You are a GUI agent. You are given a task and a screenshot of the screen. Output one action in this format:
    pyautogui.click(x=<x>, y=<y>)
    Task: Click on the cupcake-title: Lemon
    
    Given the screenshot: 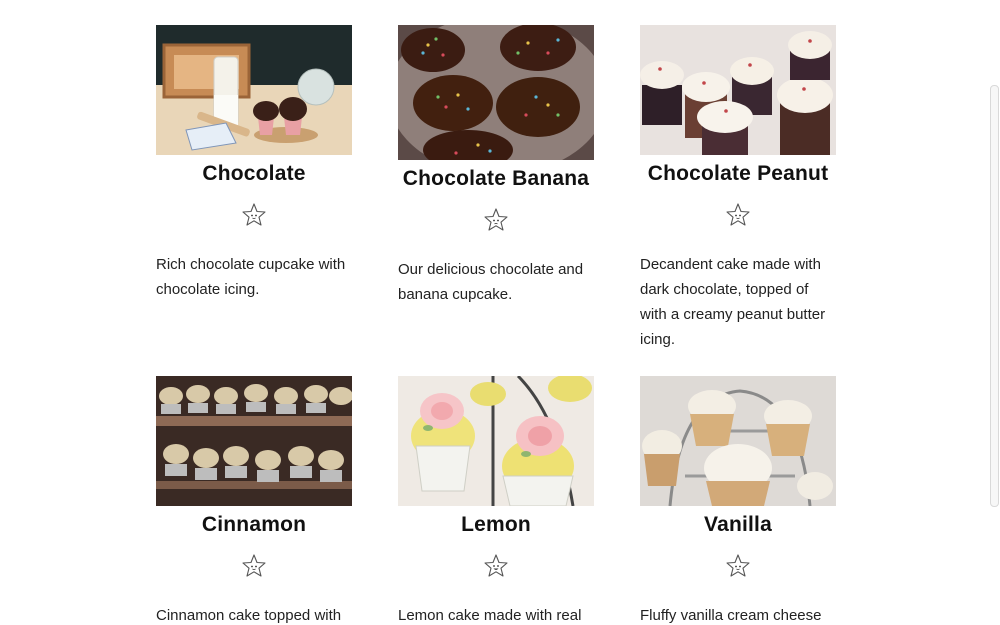 What is the action you would take?
    pyautogui.click(x=496, y=524)
    